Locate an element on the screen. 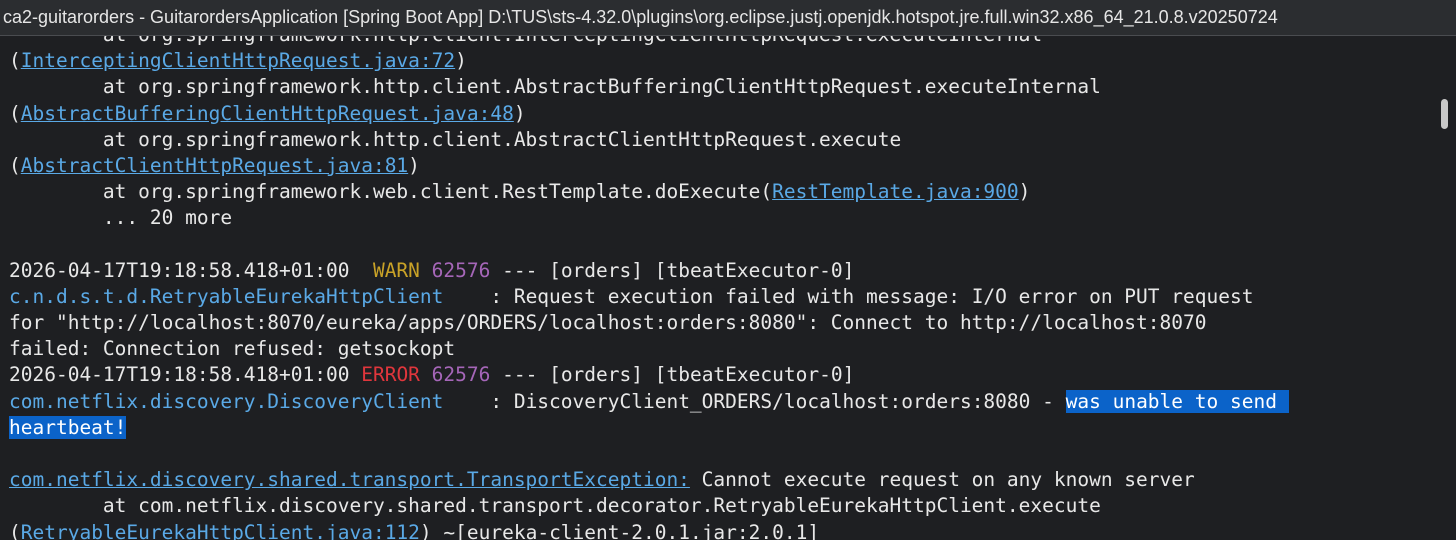 The image size is (1456, 540). source-link-rest-template: RestTemplate.java:900 is located at coordinates (895, 191).